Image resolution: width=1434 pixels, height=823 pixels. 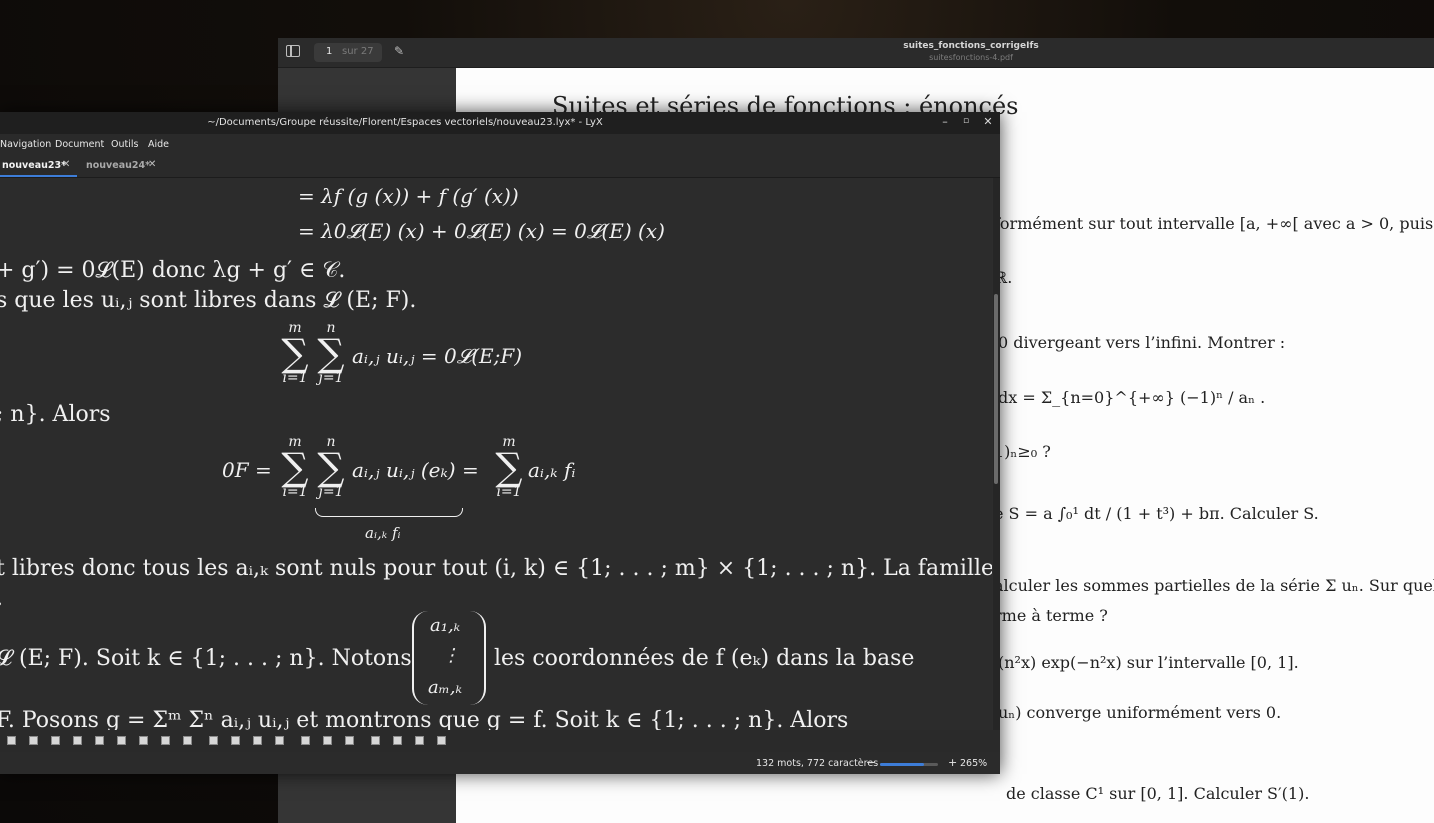 I want to click on equation-term: 0F =, so click(x=247, y=470).